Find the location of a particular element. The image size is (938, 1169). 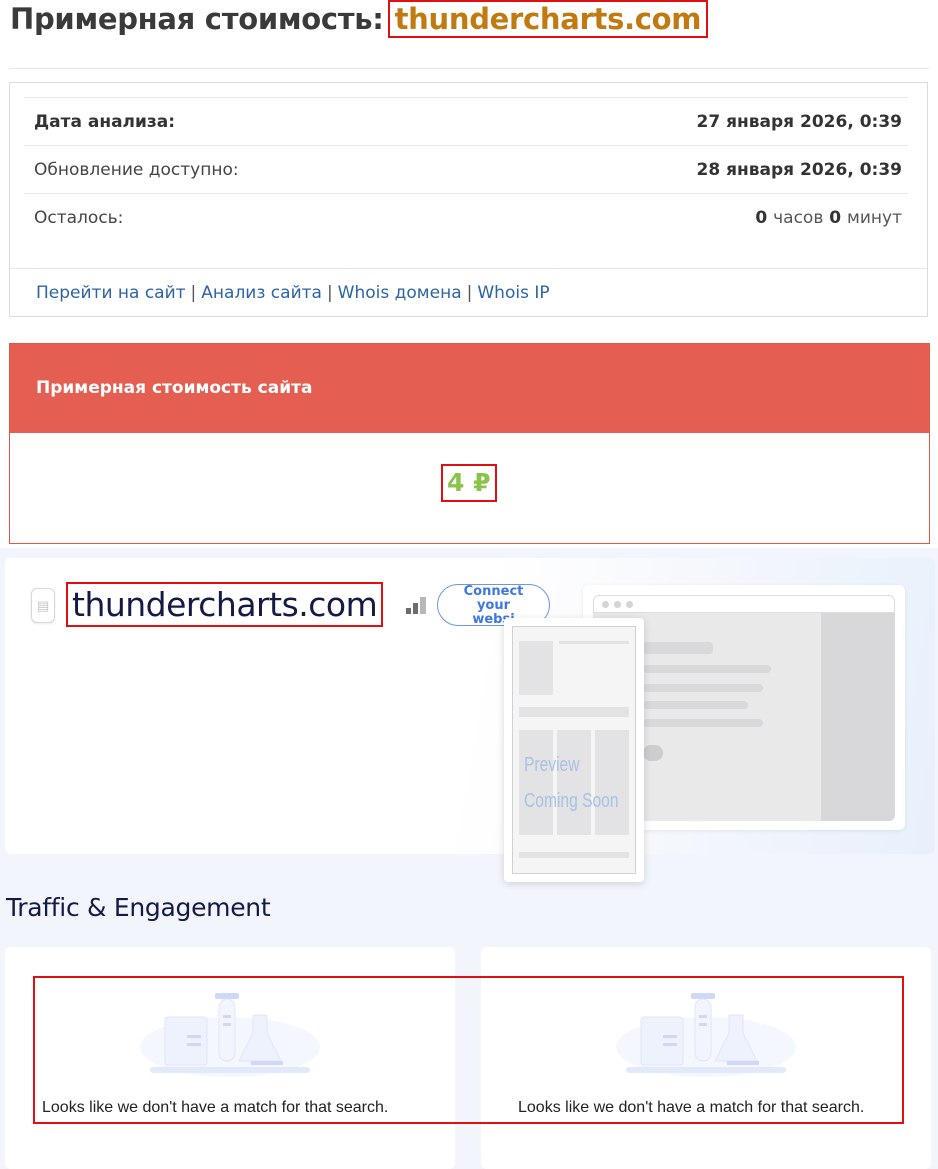

link-whois-ip: Whois IP is located at coordinates (513, 293).